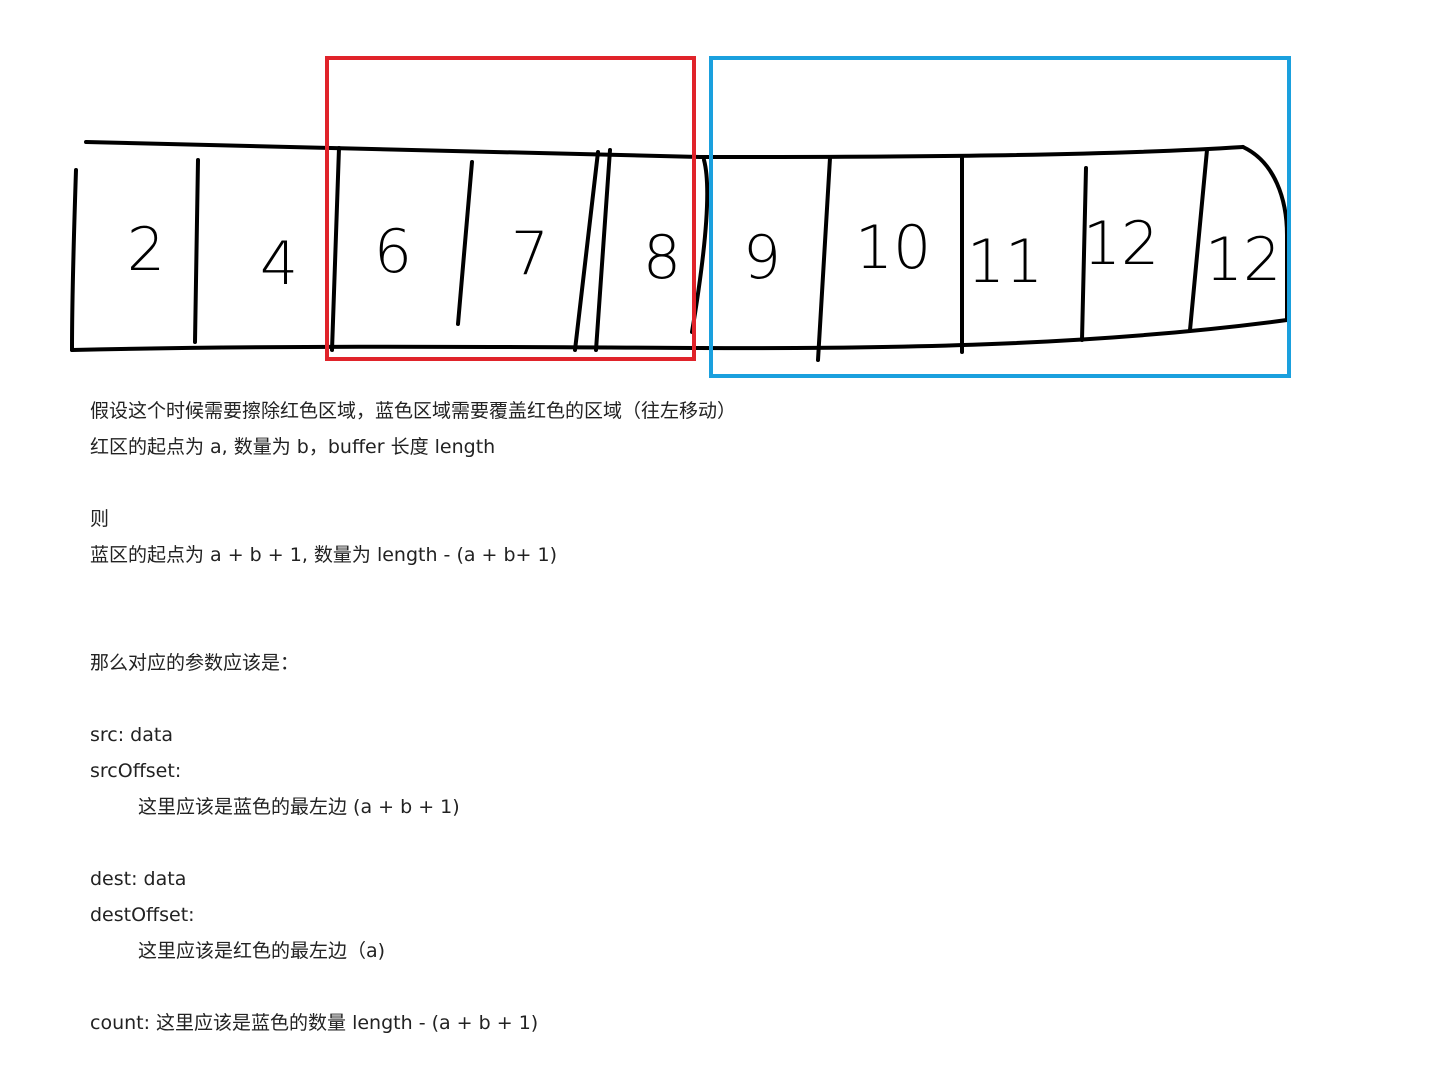 This screenshot has height=1067, width=1438. I want to click on note-line: count: 这里应该是蓝色的数量 length - (a + b + 1), so click(314, 1023).